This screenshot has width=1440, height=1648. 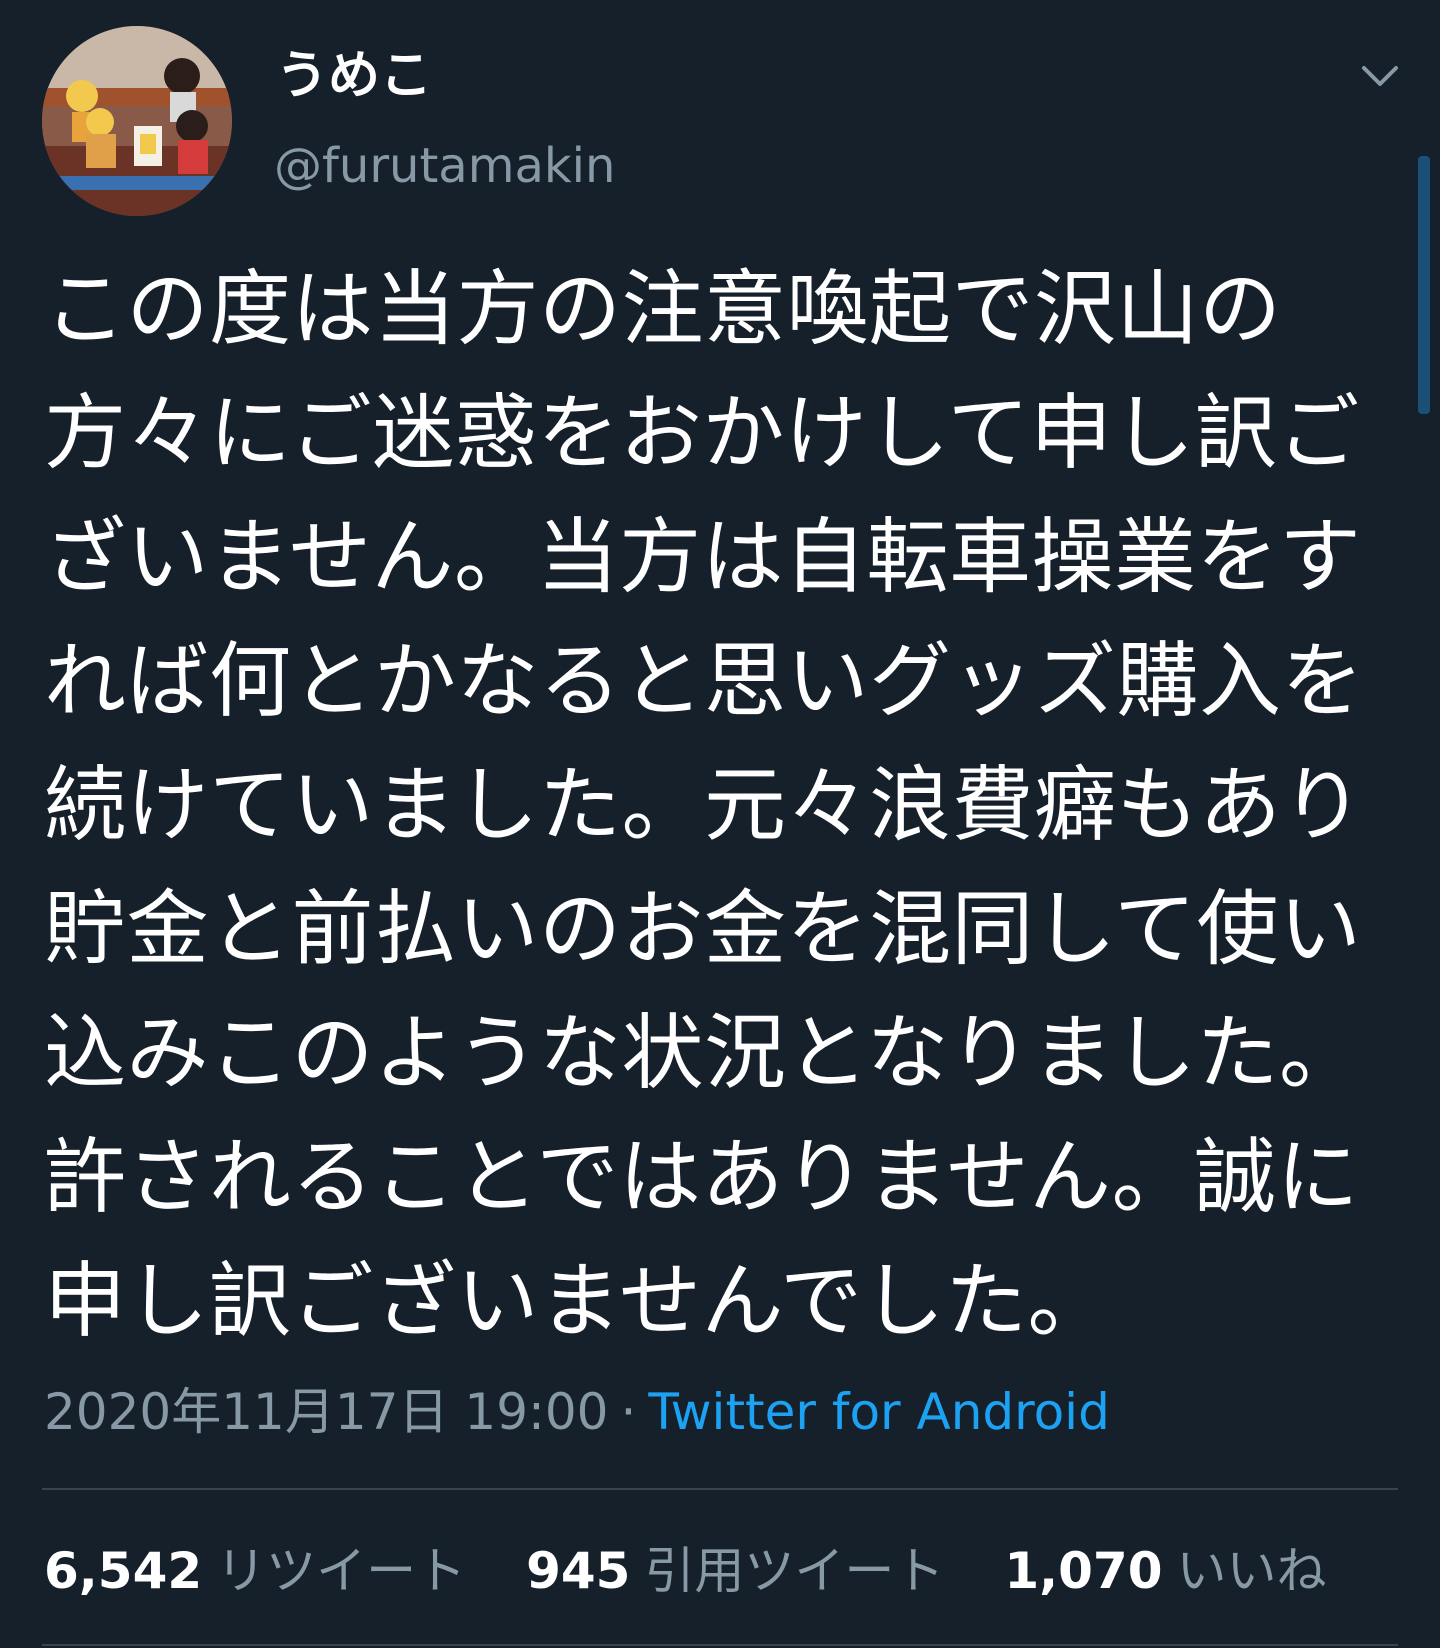 I want to click on tweet-meta: 2020年11月17日 19:00 · Twitter for Android, so click(x=577, y=1412).